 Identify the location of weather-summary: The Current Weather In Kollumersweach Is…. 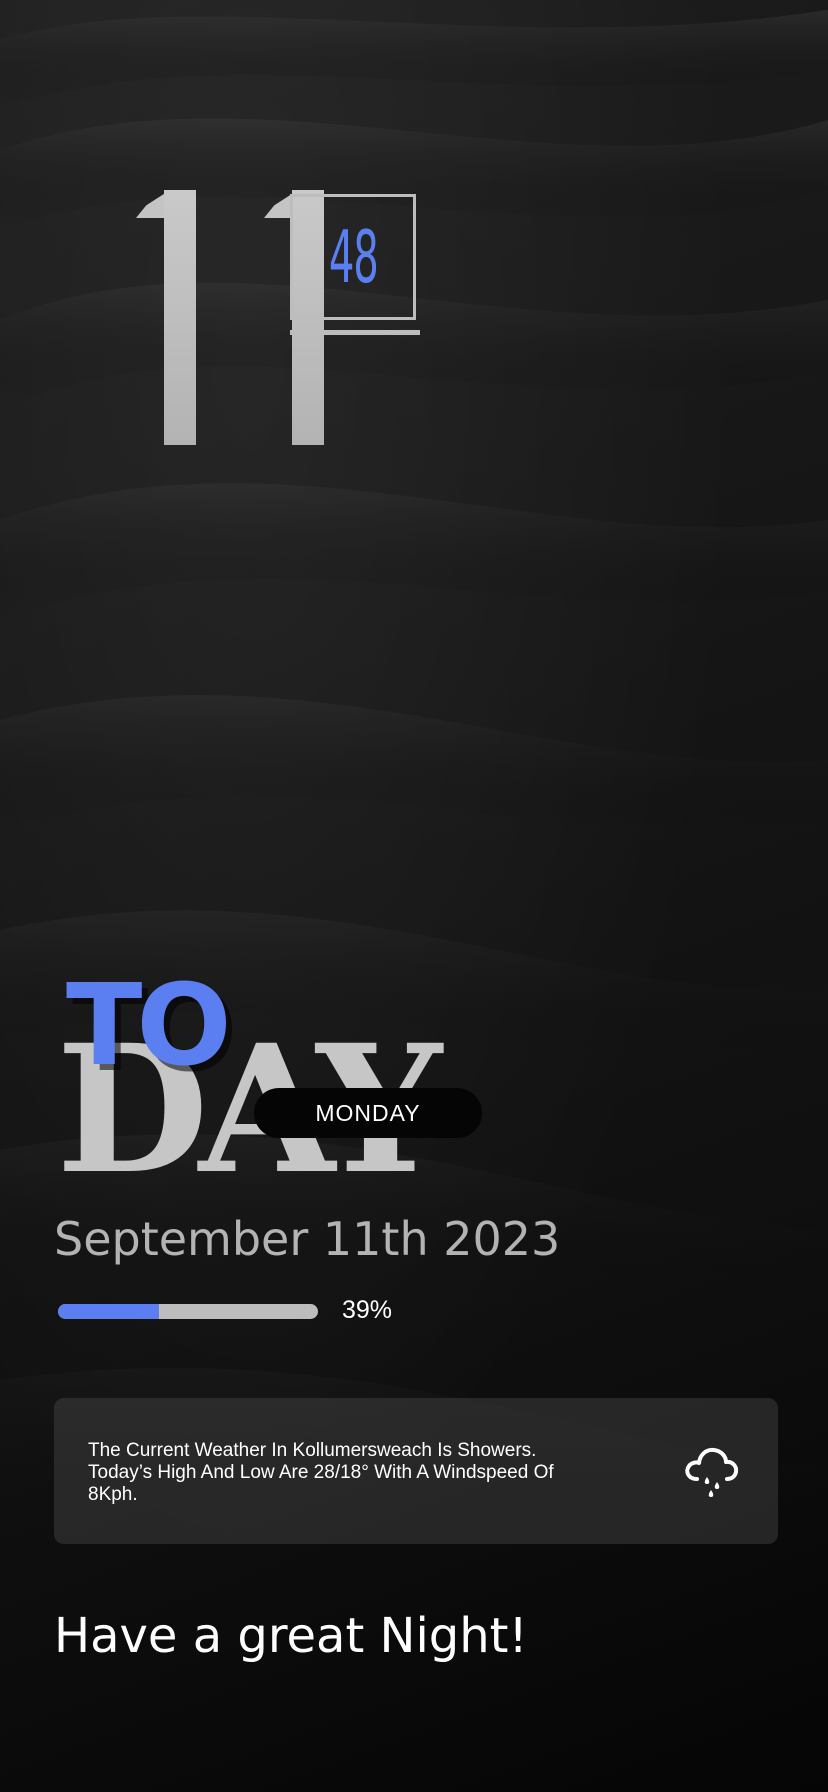
(321, 1472).